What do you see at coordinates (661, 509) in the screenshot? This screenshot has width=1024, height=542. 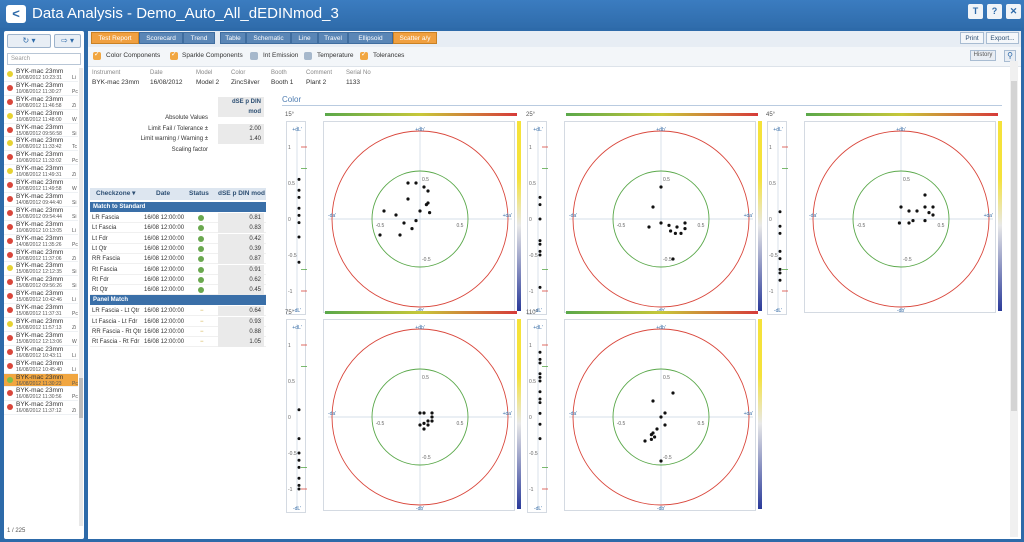 I see `db-neg-label: -db'` at bounding box center [661, 509].